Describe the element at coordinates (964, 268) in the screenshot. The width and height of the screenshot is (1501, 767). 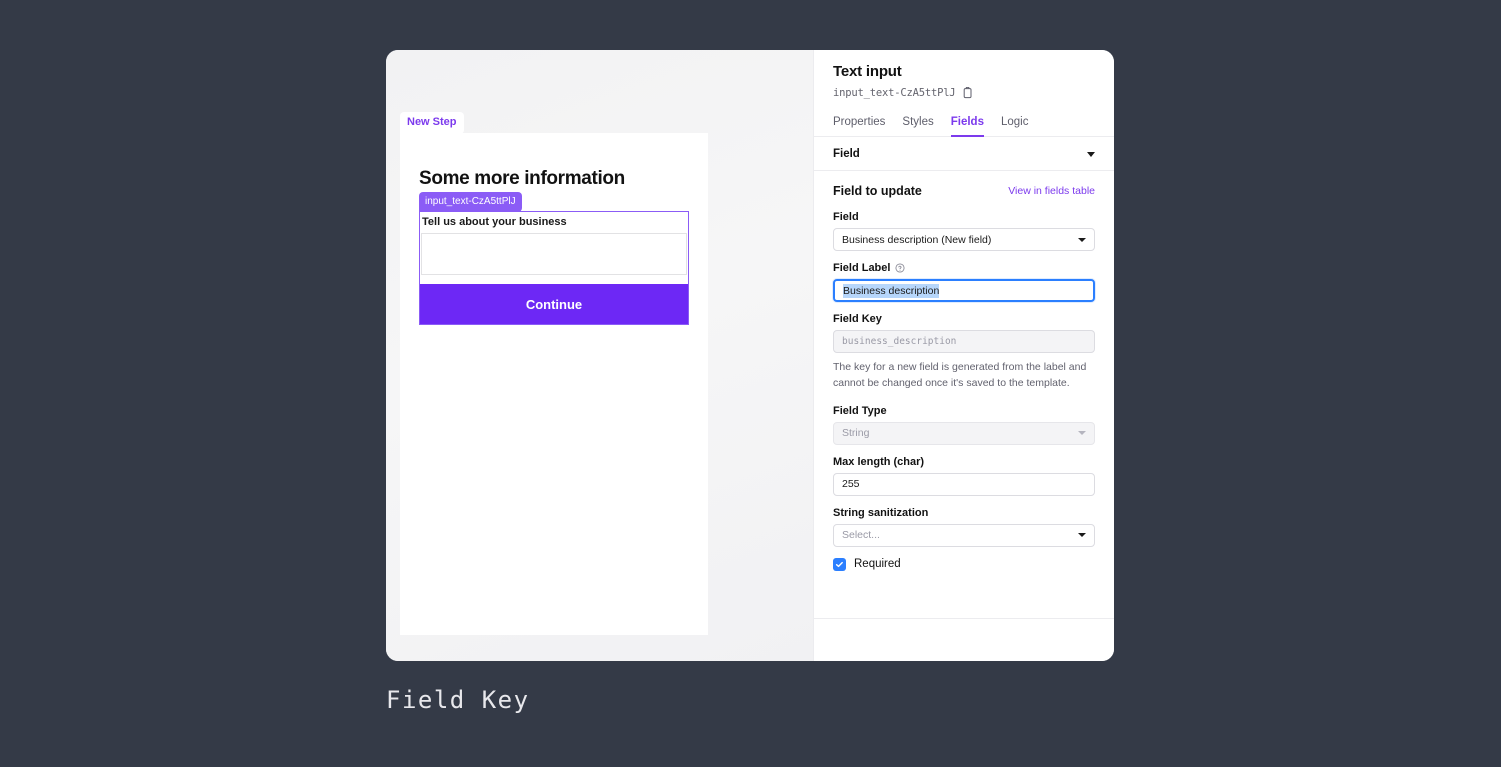
I see `field-label-label: Field Label` at that location.